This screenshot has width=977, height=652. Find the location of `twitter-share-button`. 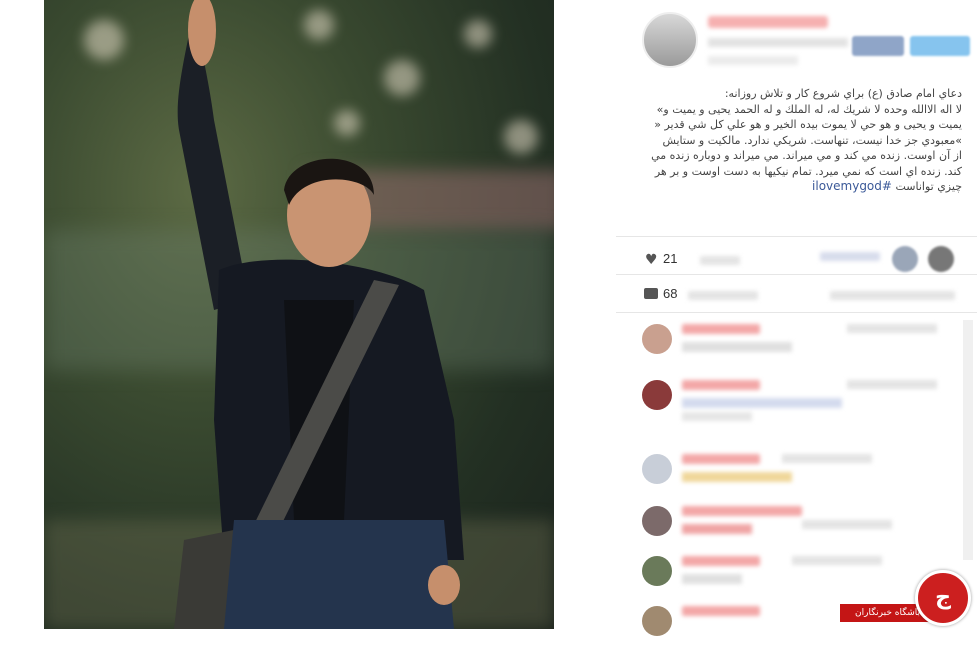

twitter-share-button is located at coordinates (940, 46).